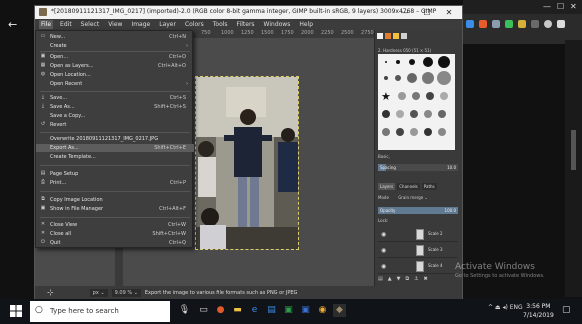 Image resolution: width=582 pixels, height=324 pixels. I want to click on lower-layer-icon: ▼, so click(399, 279).